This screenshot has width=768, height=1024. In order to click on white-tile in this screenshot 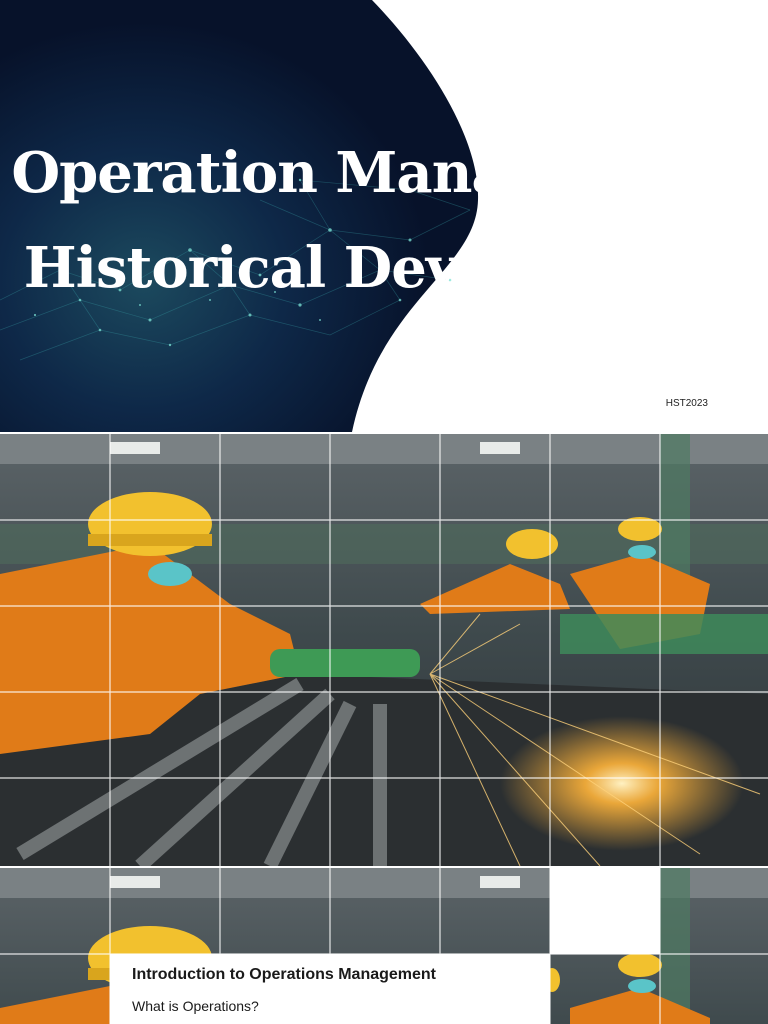, I will do `click(605, 911)`.